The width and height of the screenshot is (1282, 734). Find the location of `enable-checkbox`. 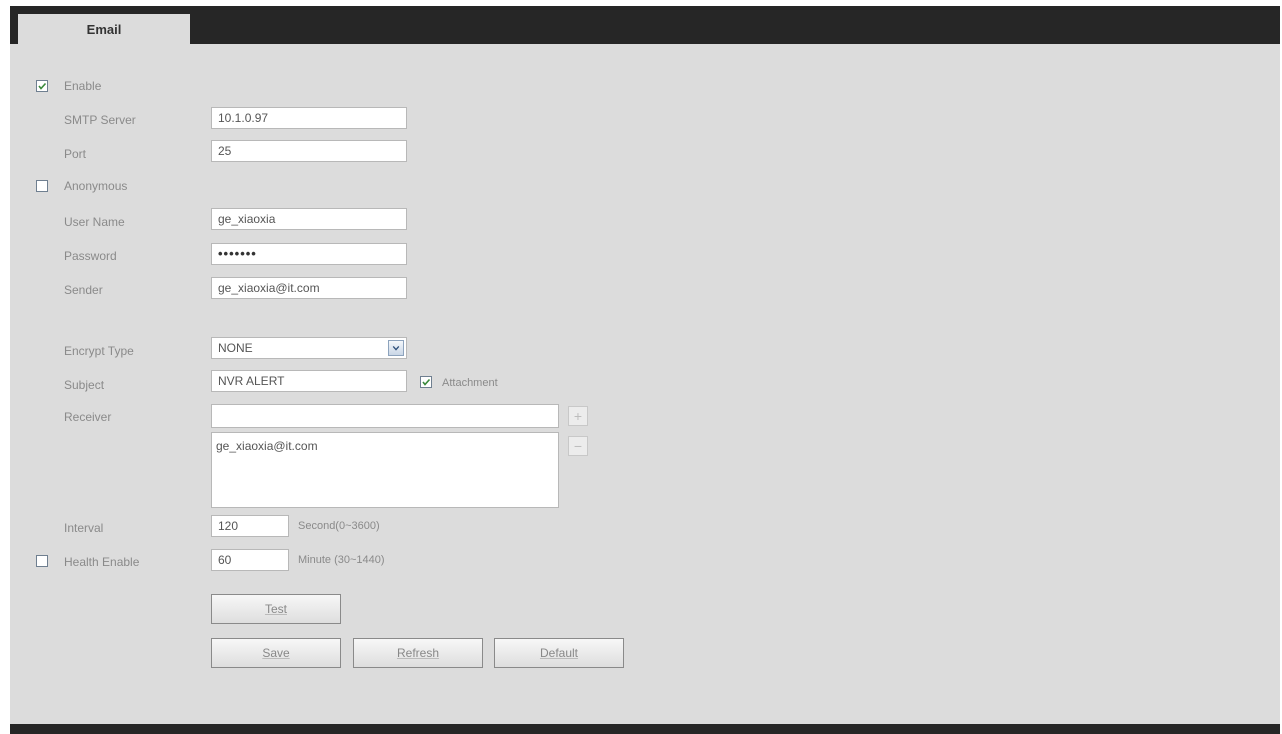

enable-checkbox is located at coordinates (42, 86).